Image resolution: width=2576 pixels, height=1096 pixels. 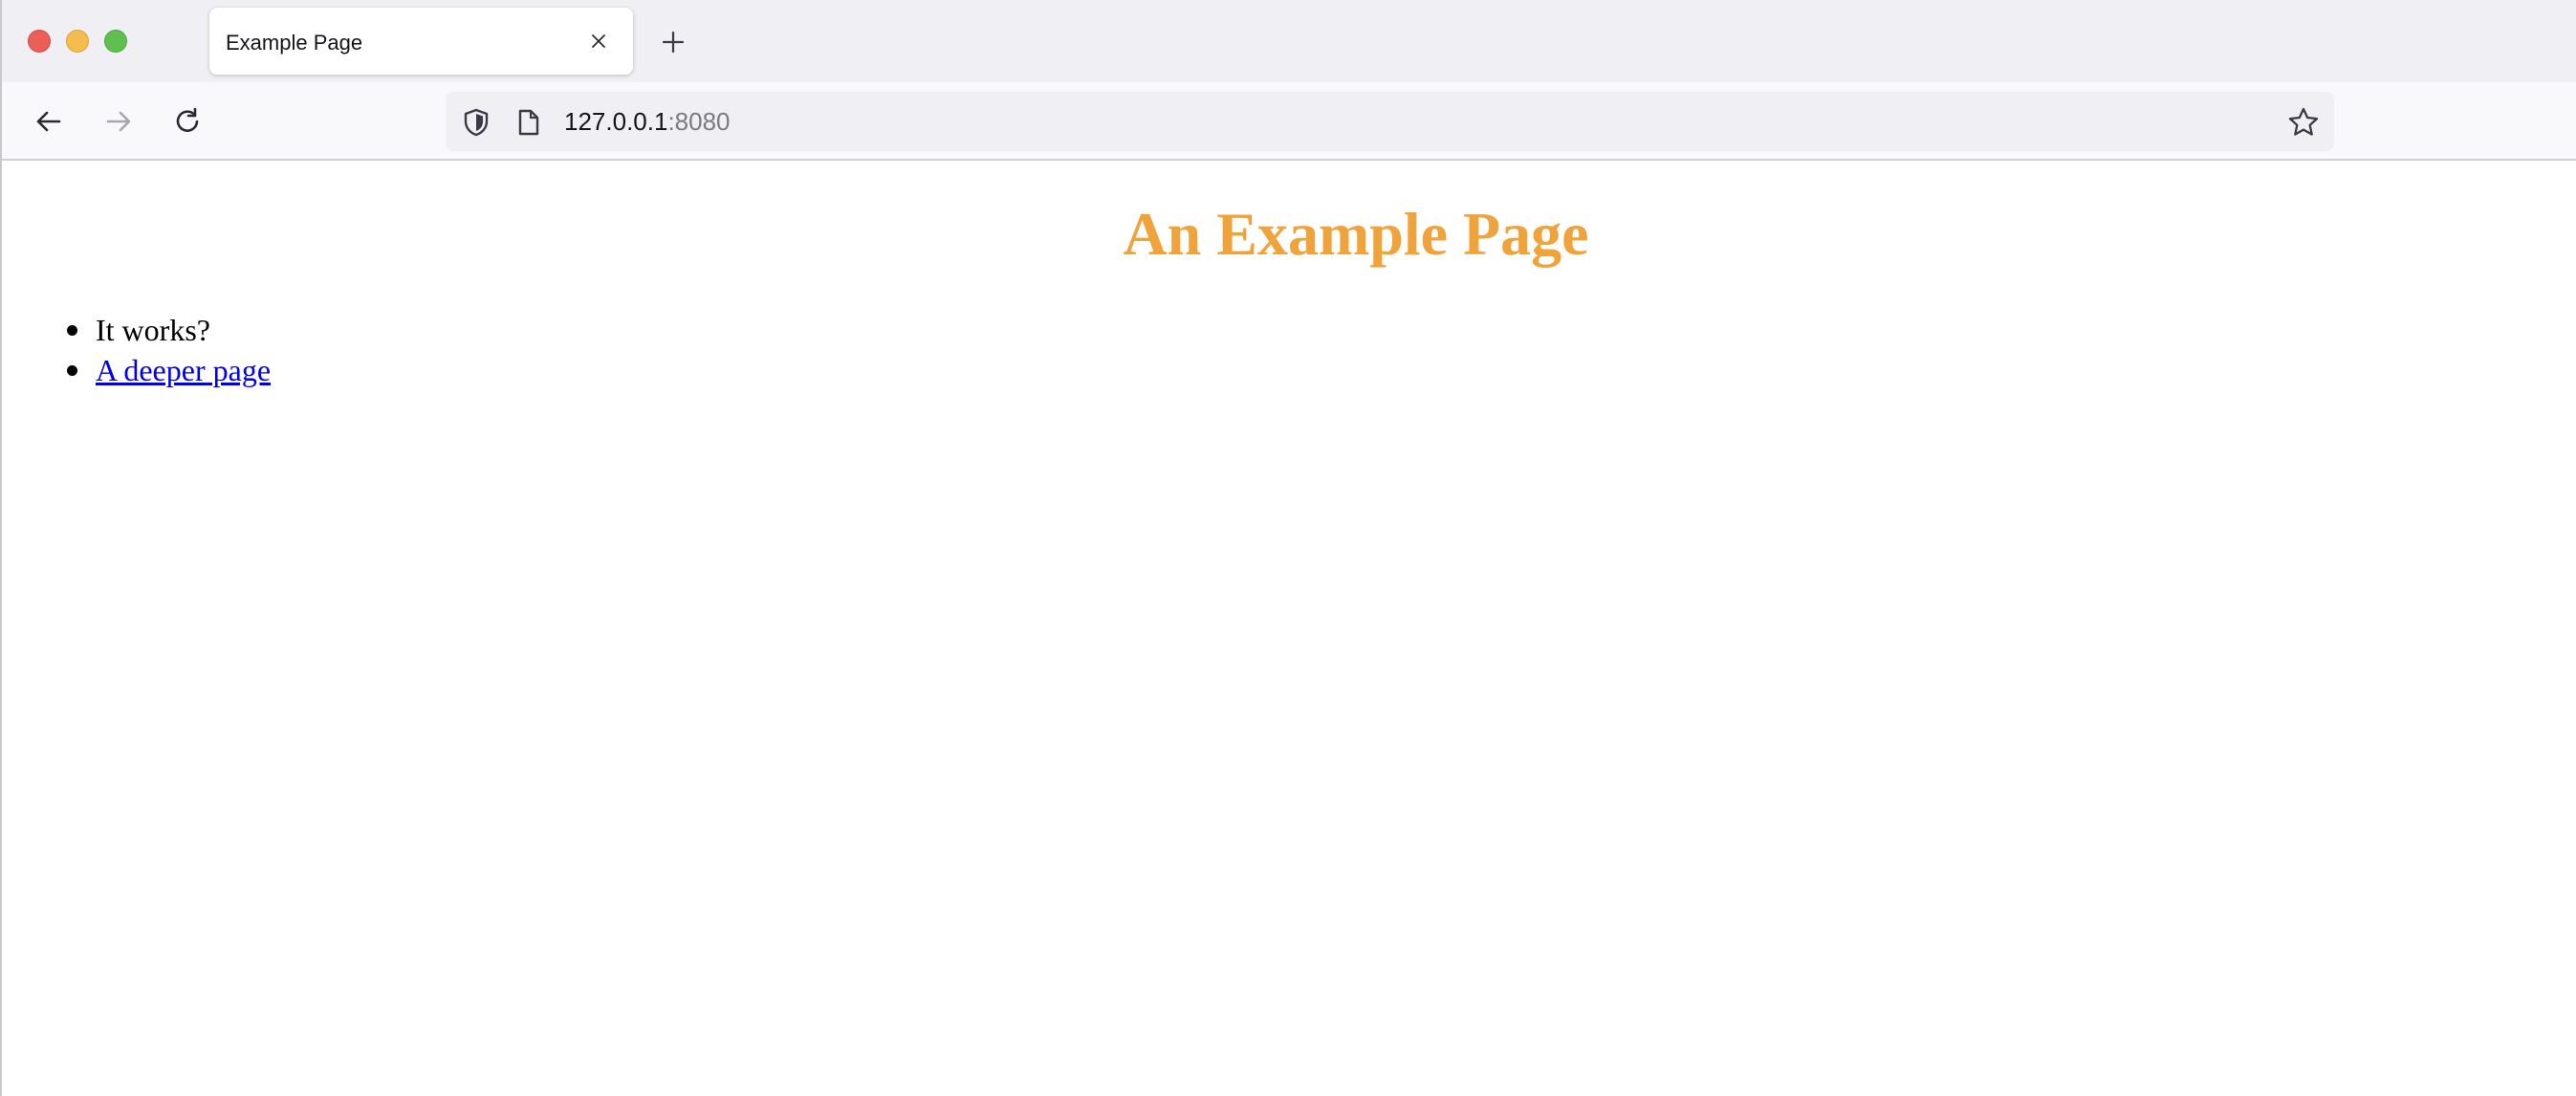 What do you see at coordinates (115, 41) in the screenshot?
I see `window-maximize-button` at bounding box center [115, 41].